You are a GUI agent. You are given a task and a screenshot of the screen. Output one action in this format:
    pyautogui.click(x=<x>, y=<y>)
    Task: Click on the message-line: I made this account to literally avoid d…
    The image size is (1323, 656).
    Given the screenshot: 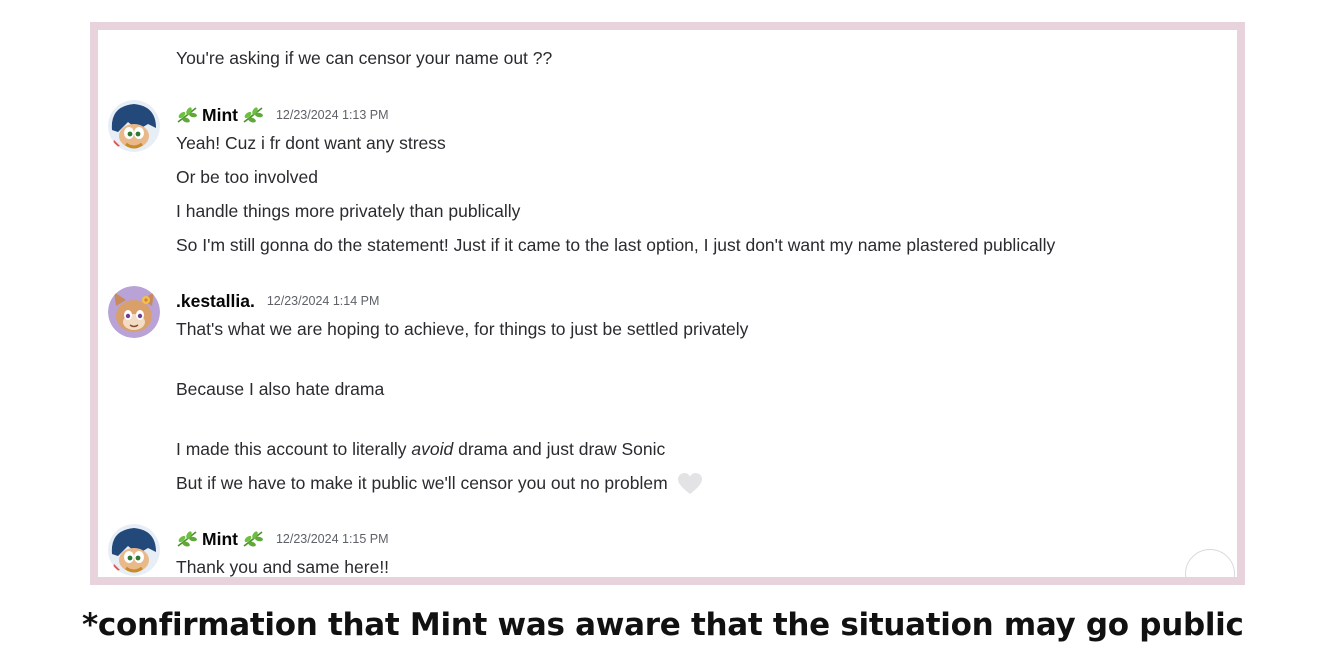 What is the action you would take?
    pyautogui.click(x=420, y=449)
    